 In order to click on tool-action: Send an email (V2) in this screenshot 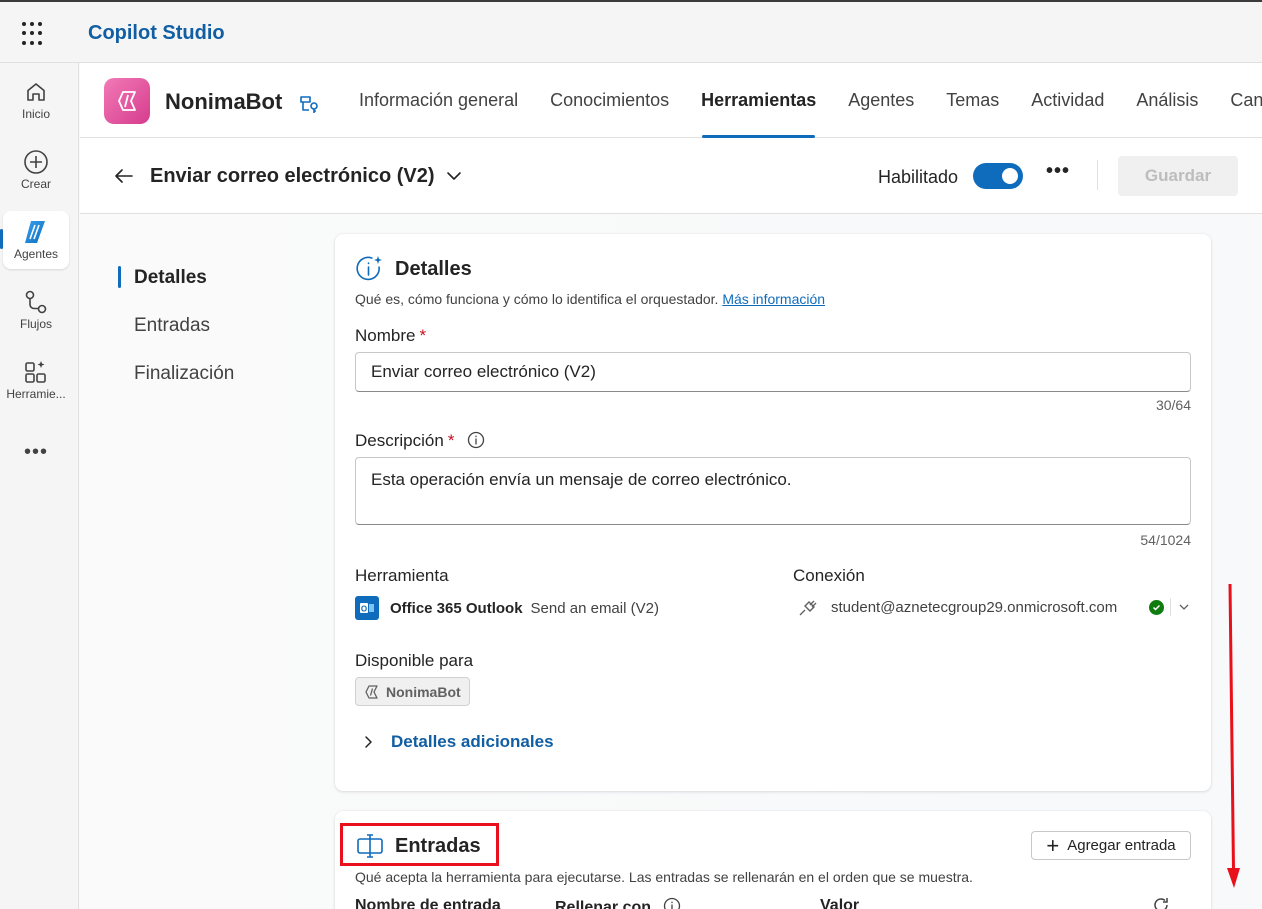, I will do `click(594, 608)`.